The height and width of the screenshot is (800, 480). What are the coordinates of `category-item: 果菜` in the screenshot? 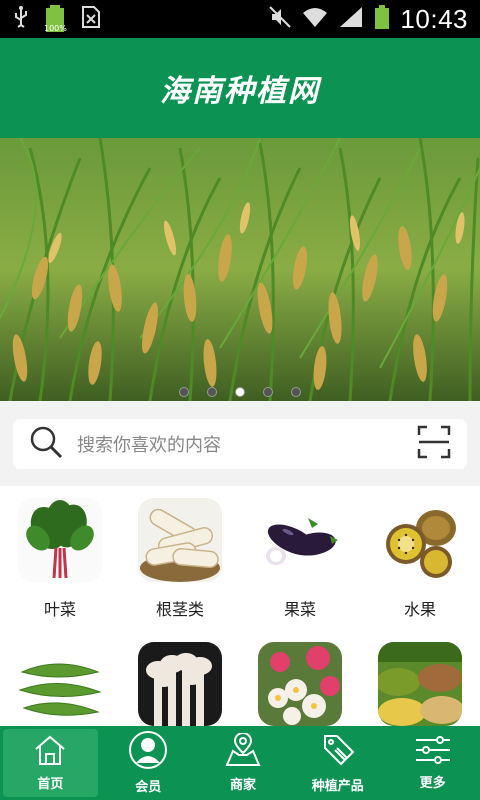 It's located at (300, 559).